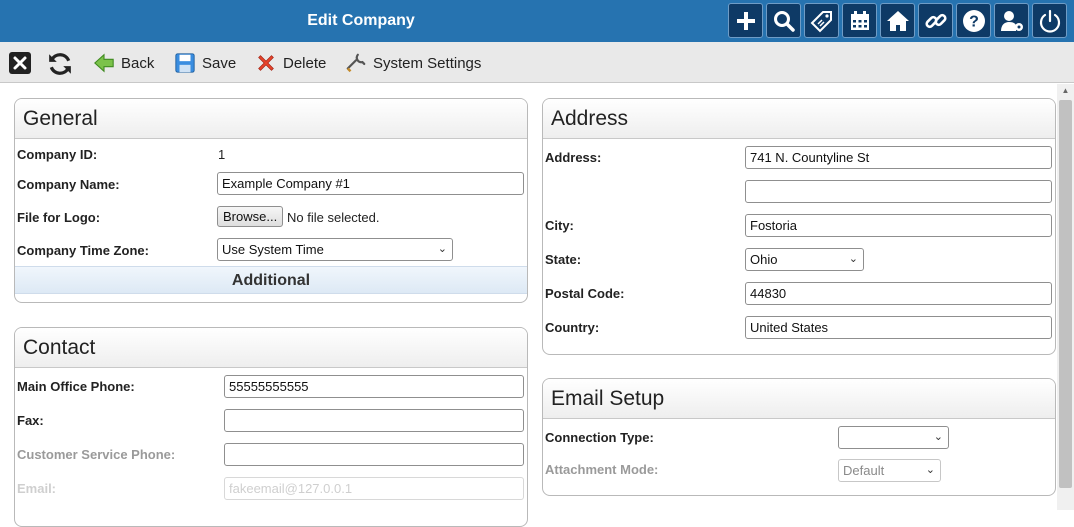 This screenshot has height=527, width=1074. I want to click on save-icon, so click(185, 63).